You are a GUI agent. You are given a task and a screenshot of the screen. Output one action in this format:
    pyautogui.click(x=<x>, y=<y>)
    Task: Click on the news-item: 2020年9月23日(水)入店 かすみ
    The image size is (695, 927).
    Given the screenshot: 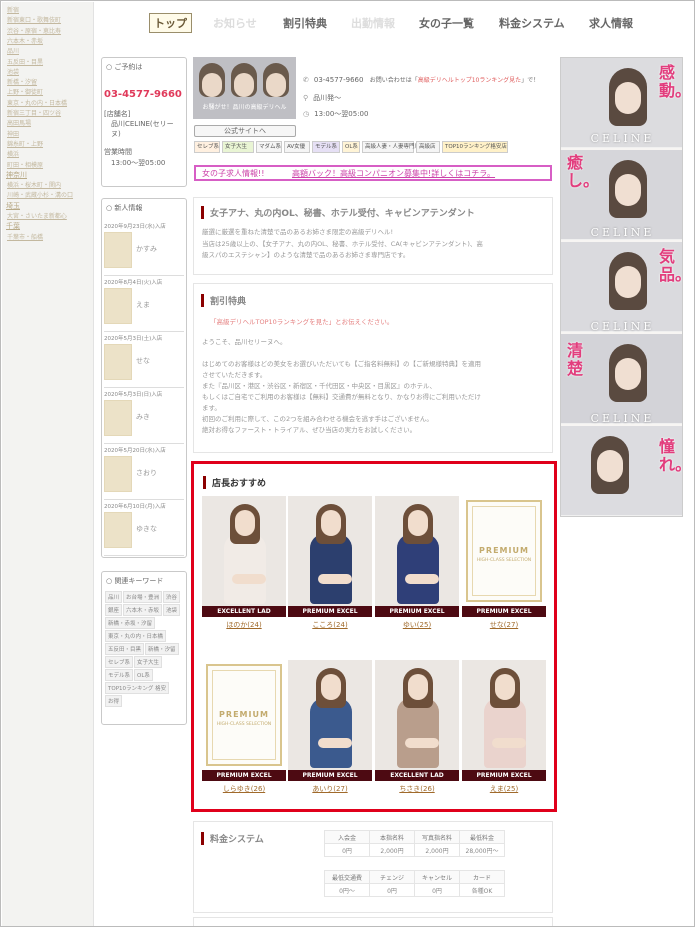 What is the action you would take?
    pyautogui.click(x=144, y=248)
    